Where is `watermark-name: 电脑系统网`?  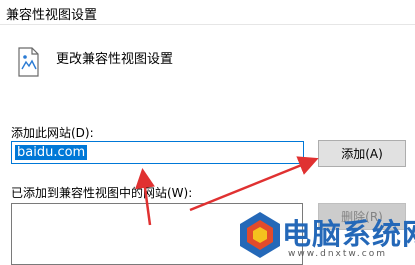 watermark-name: 电脑系统网 is located at coordinates (348, 234).